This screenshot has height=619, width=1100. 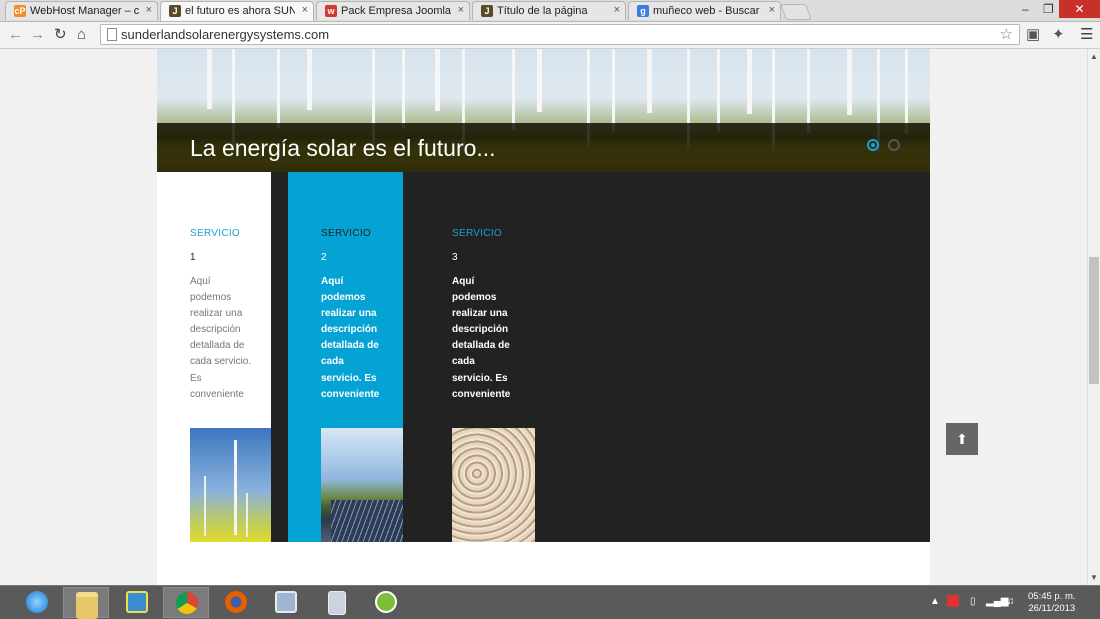 I want to click on restore-icon: ❐, so click(x=1048, y=9).